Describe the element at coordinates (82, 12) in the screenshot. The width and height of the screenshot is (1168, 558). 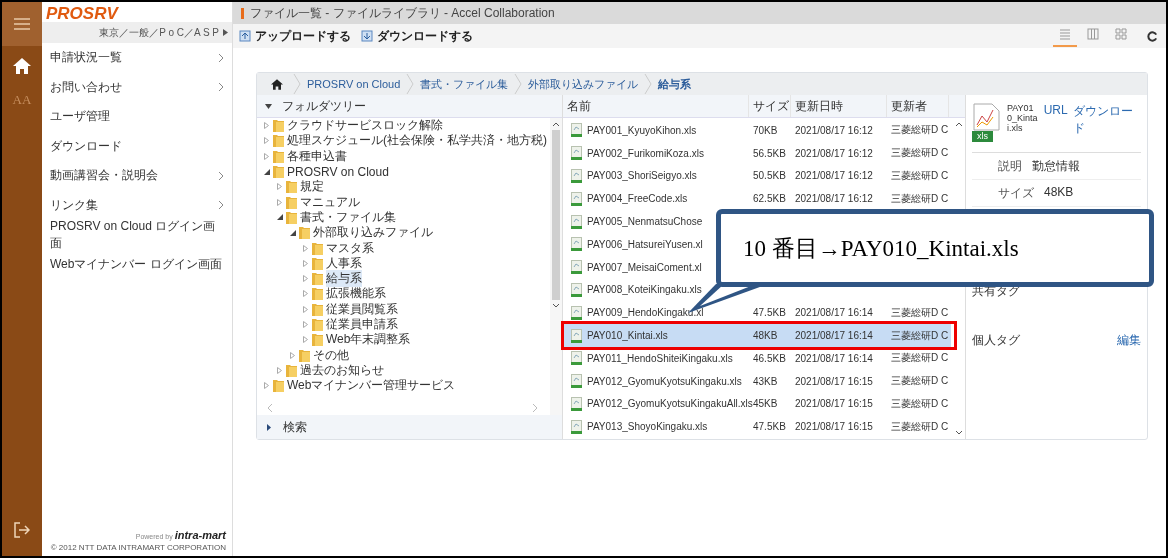
I see `prosrv-logo: PROSRV` at that location.